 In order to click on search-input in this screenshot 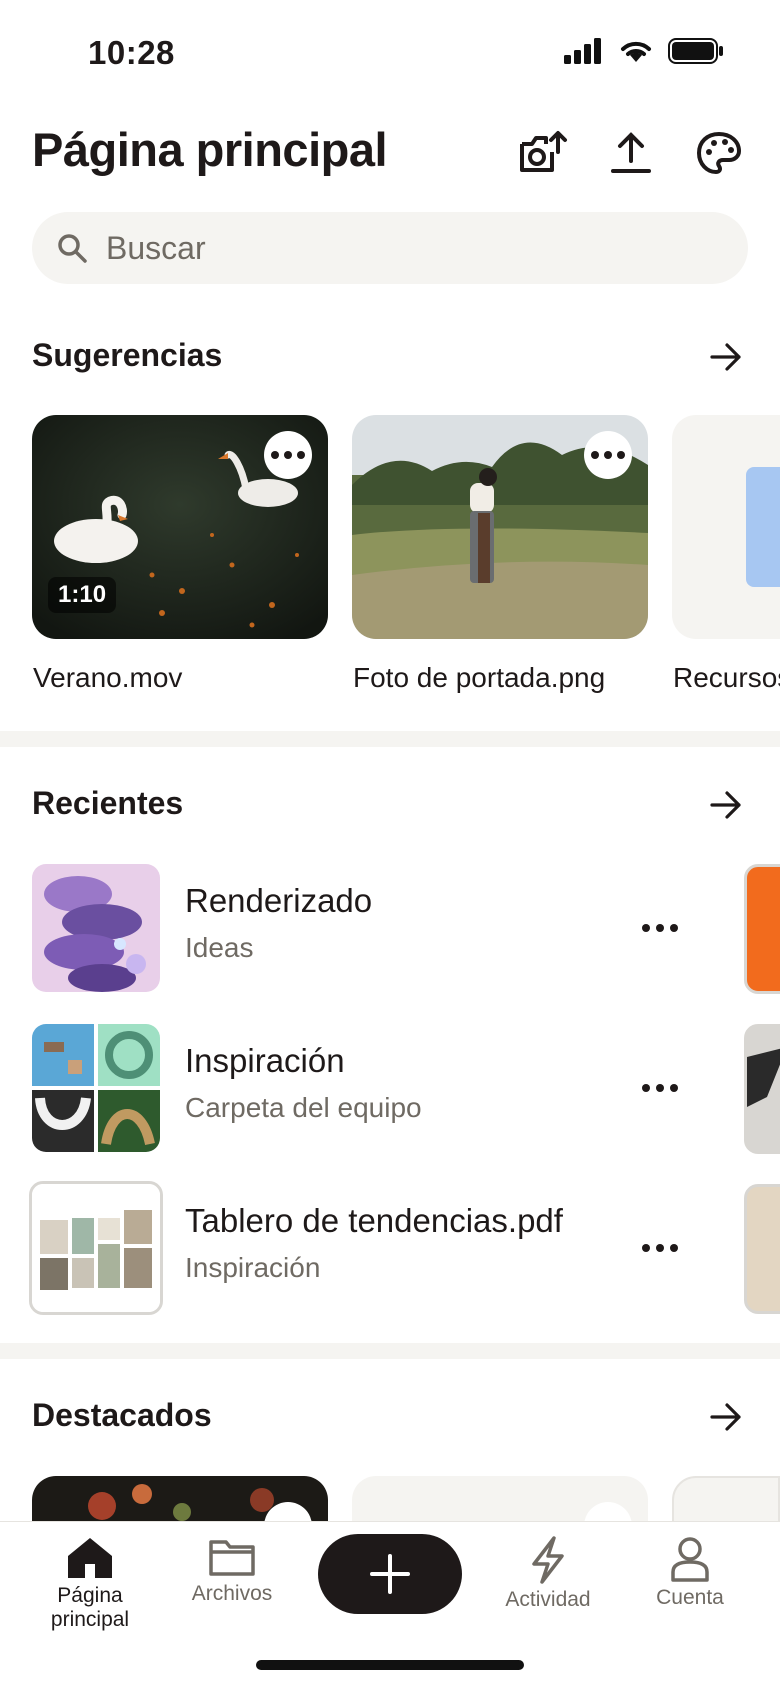, I will do `click(386, 248)`.